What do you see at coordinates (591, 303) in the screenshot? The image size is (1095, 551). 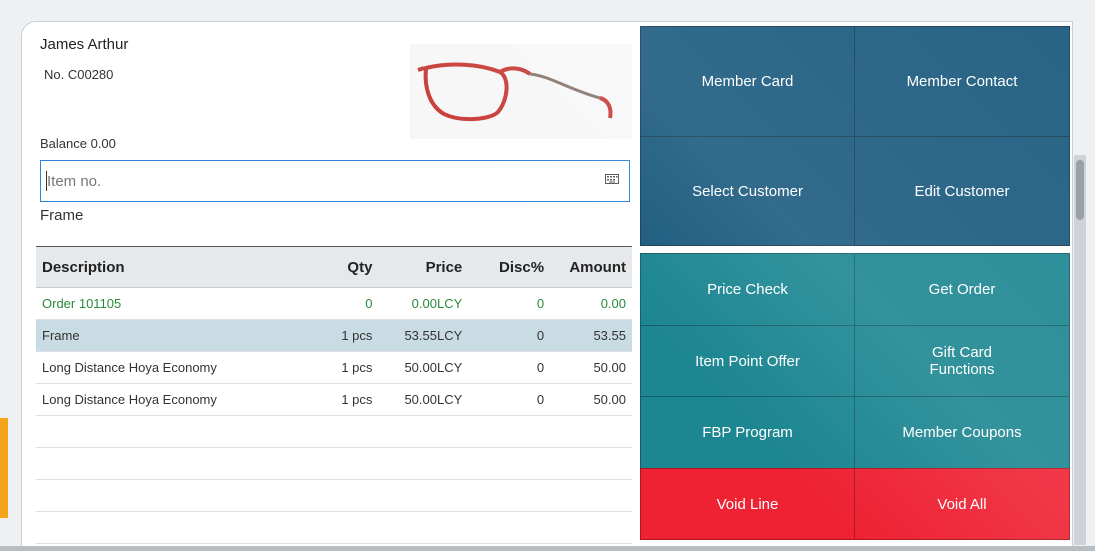 I see `row-amount: 0.00` at bounding box center [591, 303].